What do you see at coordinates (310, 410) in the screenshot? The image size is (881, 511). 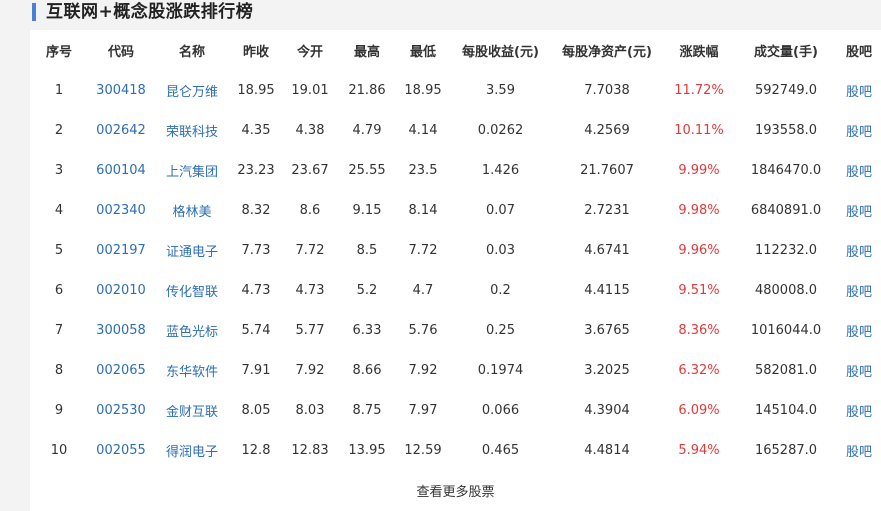 I see `open-cell: 8.03` at bounding box center [310, 410].